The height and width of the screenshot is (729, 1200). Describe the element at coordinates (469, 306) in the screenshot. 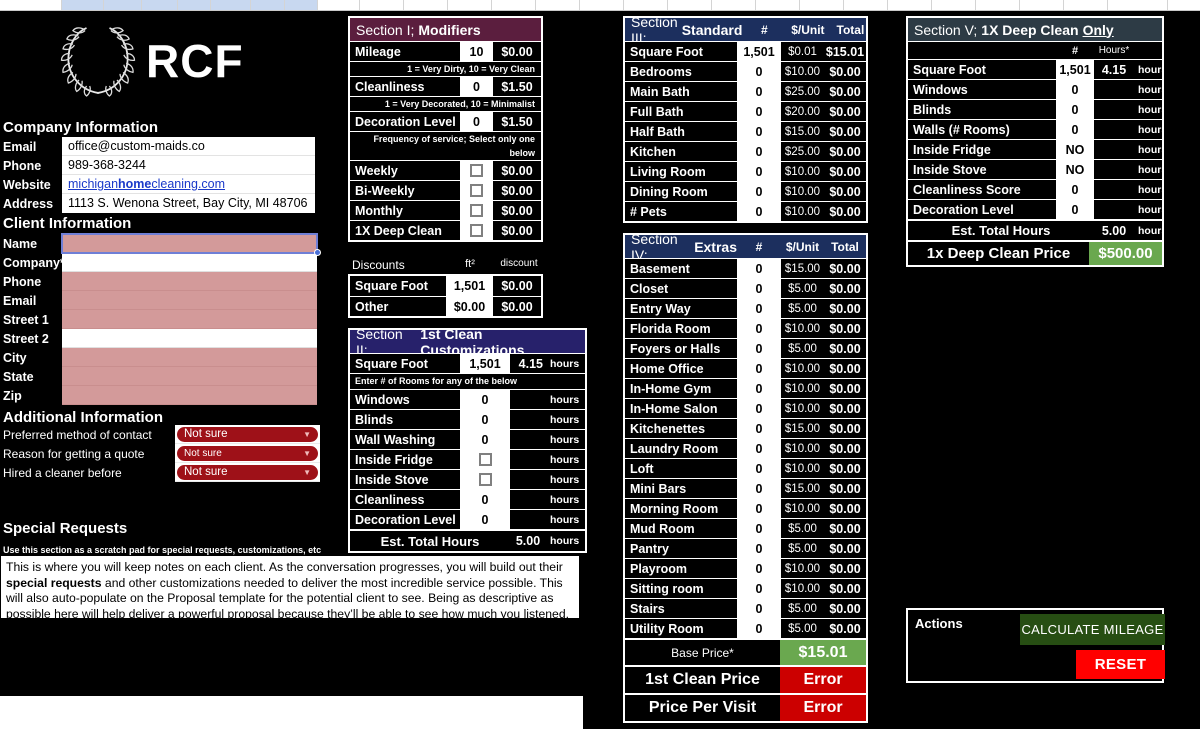

I see `discounts-qty-other: $0.00` at that location.